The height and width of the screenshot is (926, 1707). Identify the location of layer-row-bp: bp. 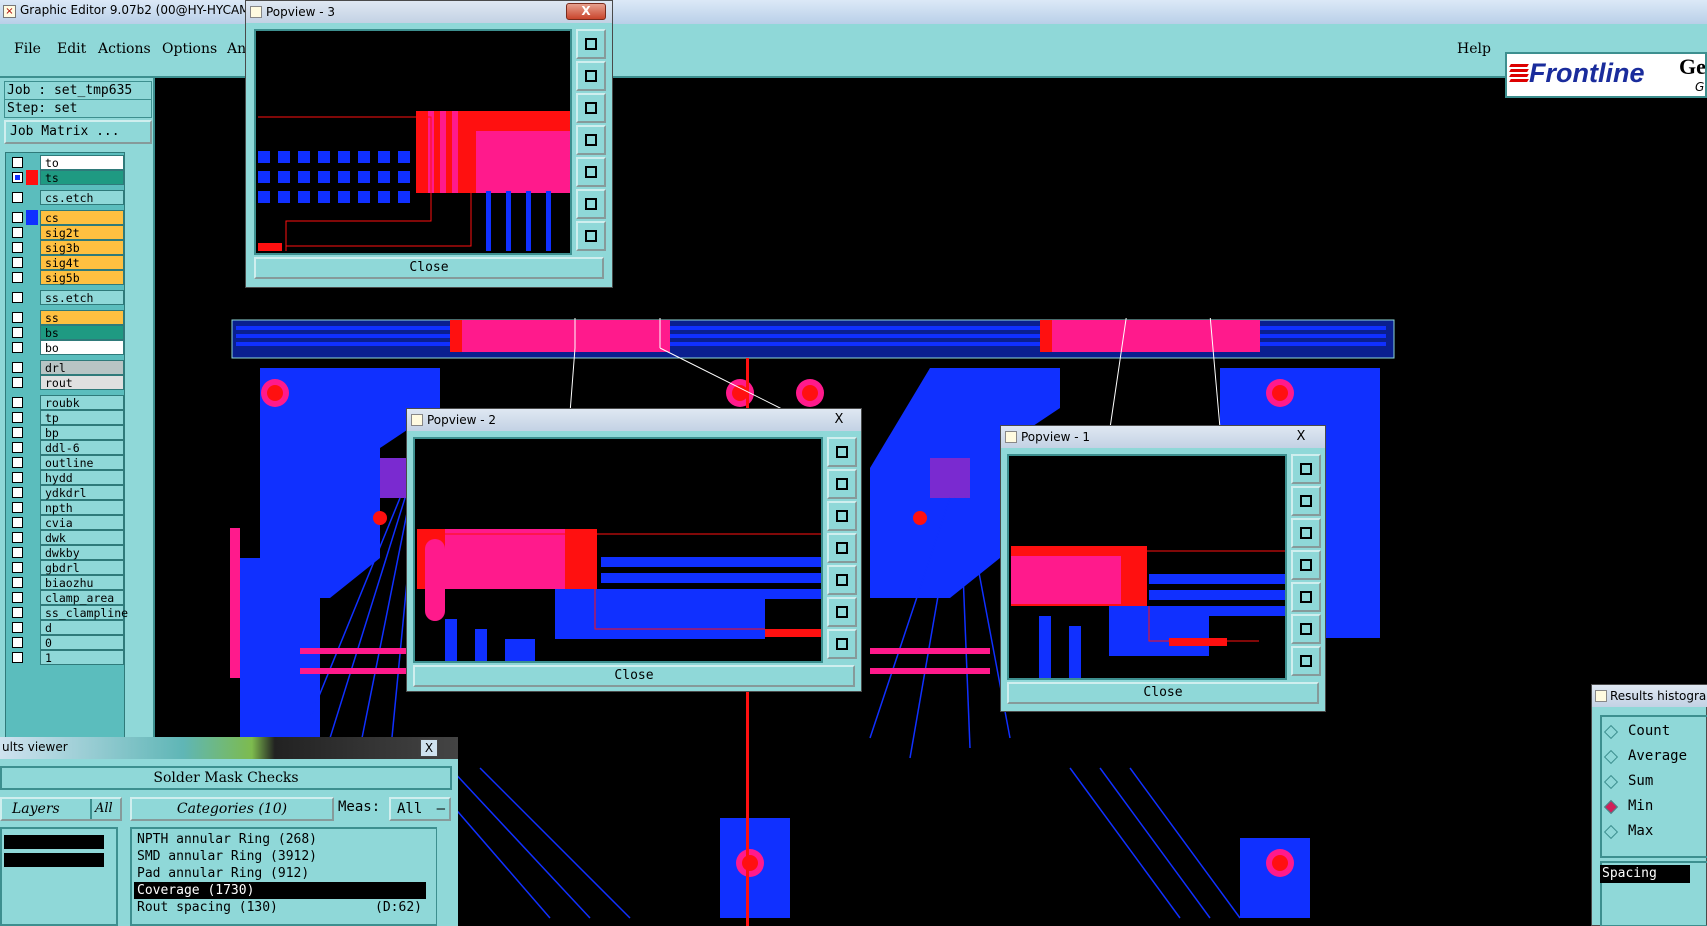
(66, 432).